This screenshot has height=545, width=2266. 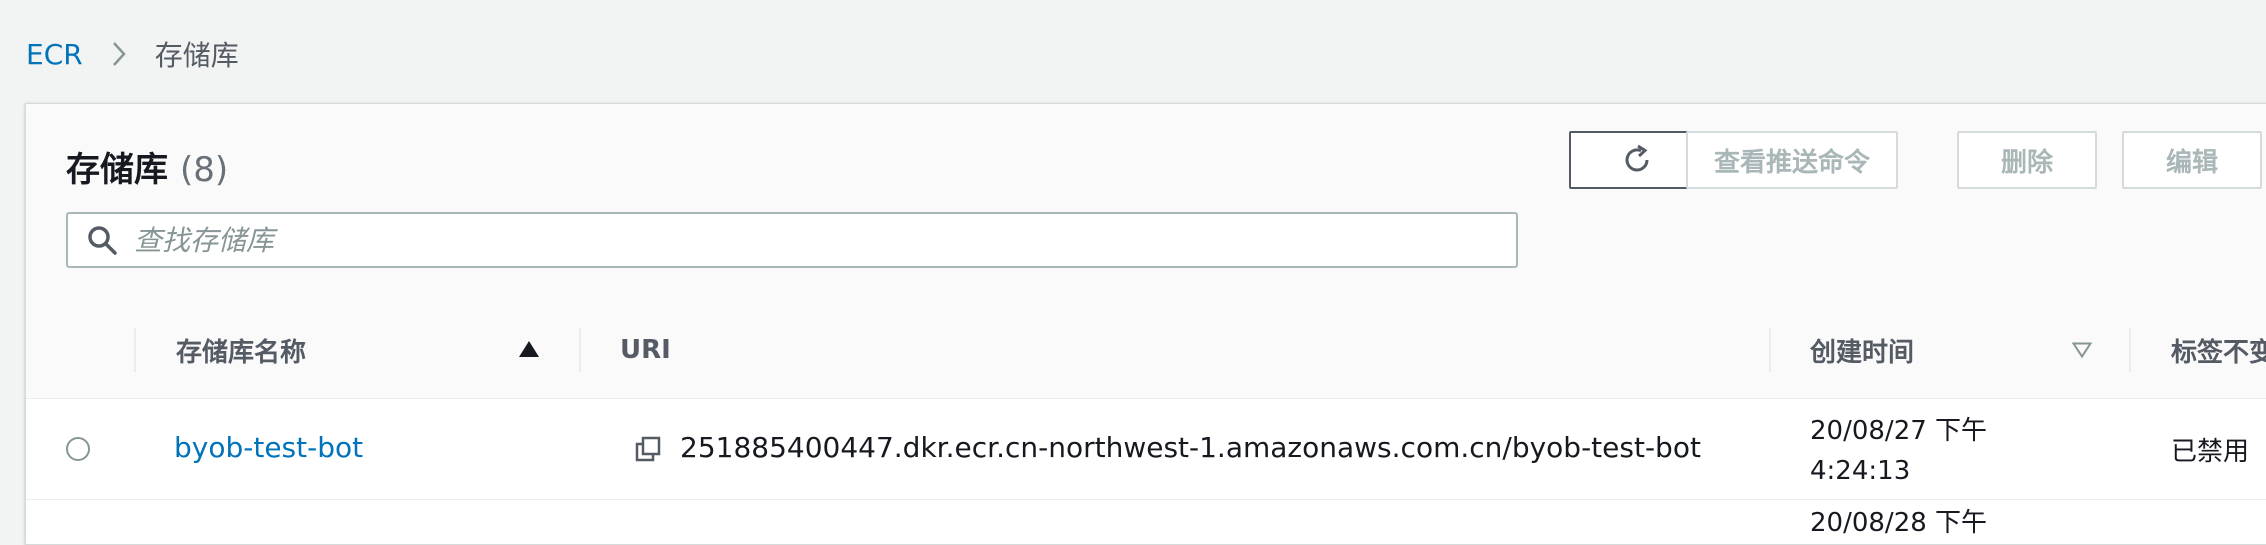 I want to click on breadcrumb-ecr-link: ECR, so click(x=54, y=54).